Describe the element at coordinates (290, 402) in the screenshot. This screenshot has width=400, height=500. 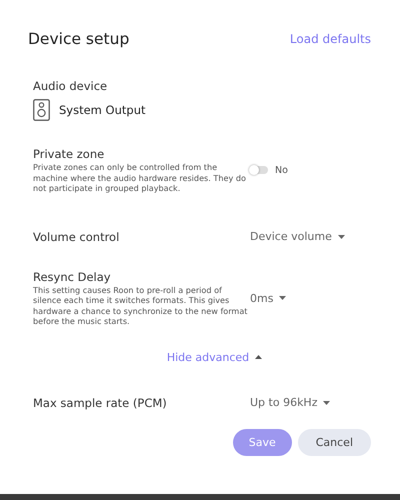
I see `dropdown: Up to 96kHz` at that location.